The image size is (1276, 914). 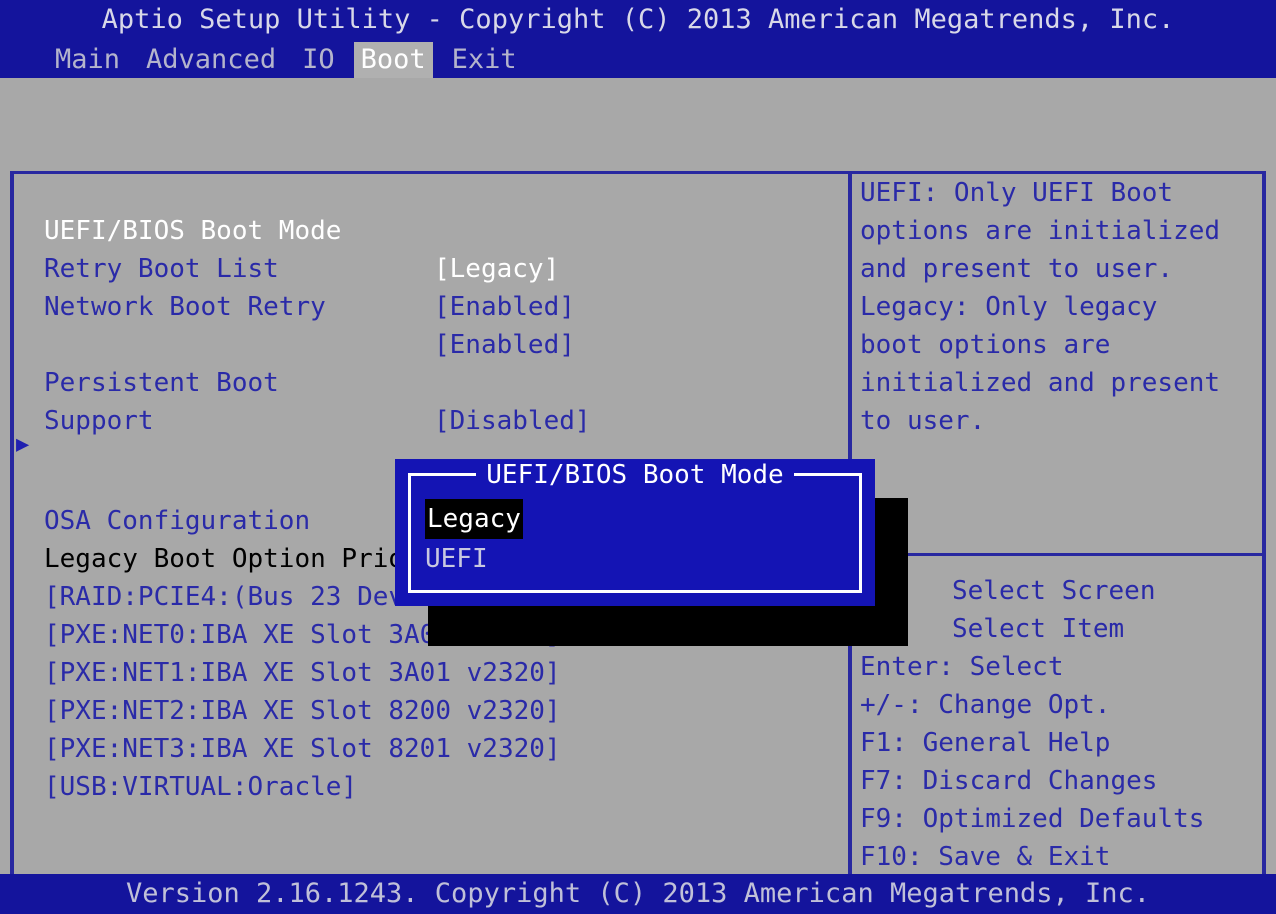 I want to click on setting-row-uefi-bios-boot-mode: UEFI/BIOS Boot Mode [Legacy], so click(x=430, y=229).